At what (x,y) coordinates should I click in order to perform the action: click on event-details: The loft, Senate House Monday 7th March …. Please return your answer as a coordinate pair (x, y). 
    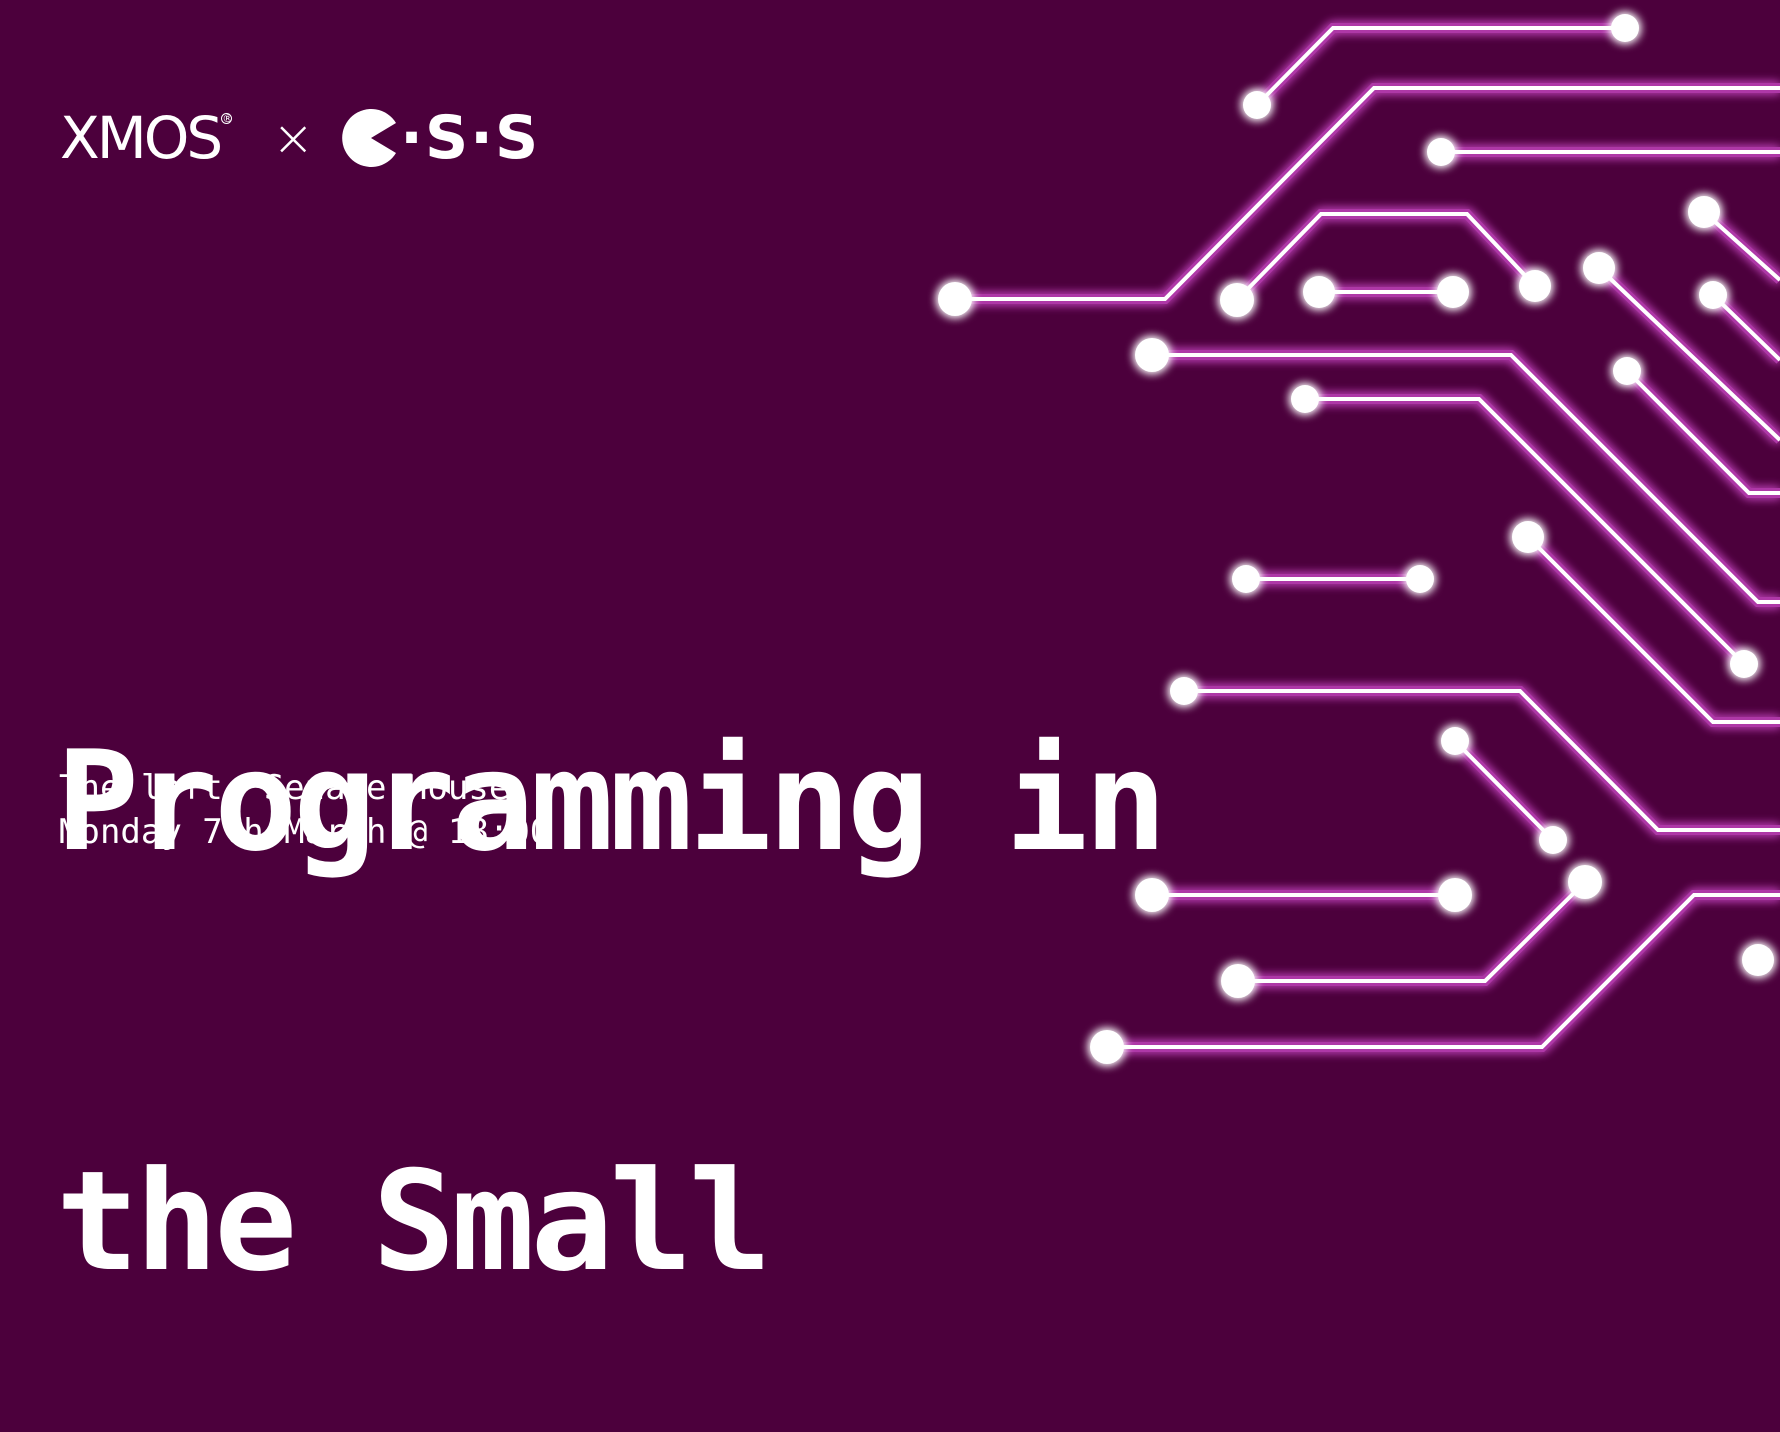
    Looking at the image, I should click on (304, 810).